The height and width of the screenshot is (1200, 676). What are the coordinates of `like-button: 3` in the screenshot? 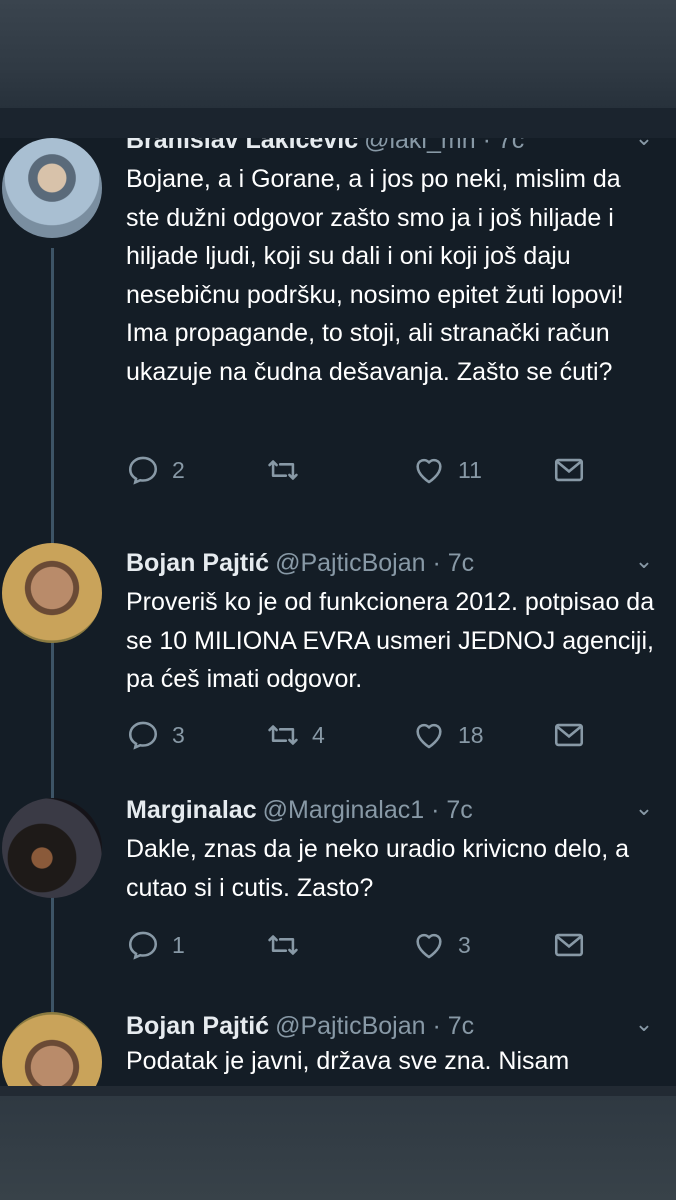 It's located at (441, 945).